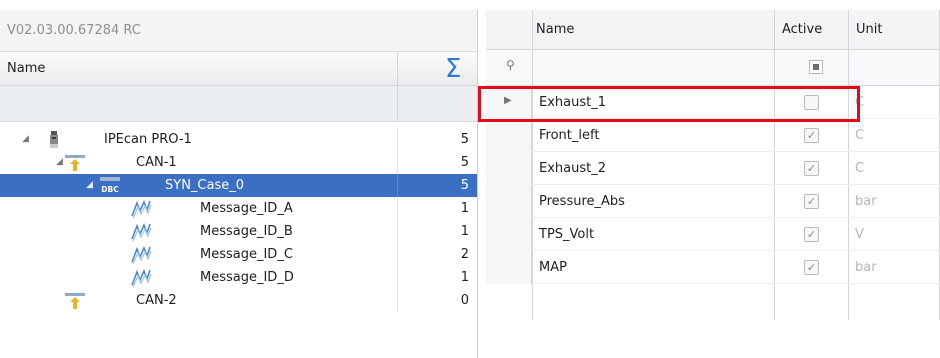  Describe the element at coordinates (565, 135) in the screenshot. I see `signal-name-cell: Front_left` at that location.